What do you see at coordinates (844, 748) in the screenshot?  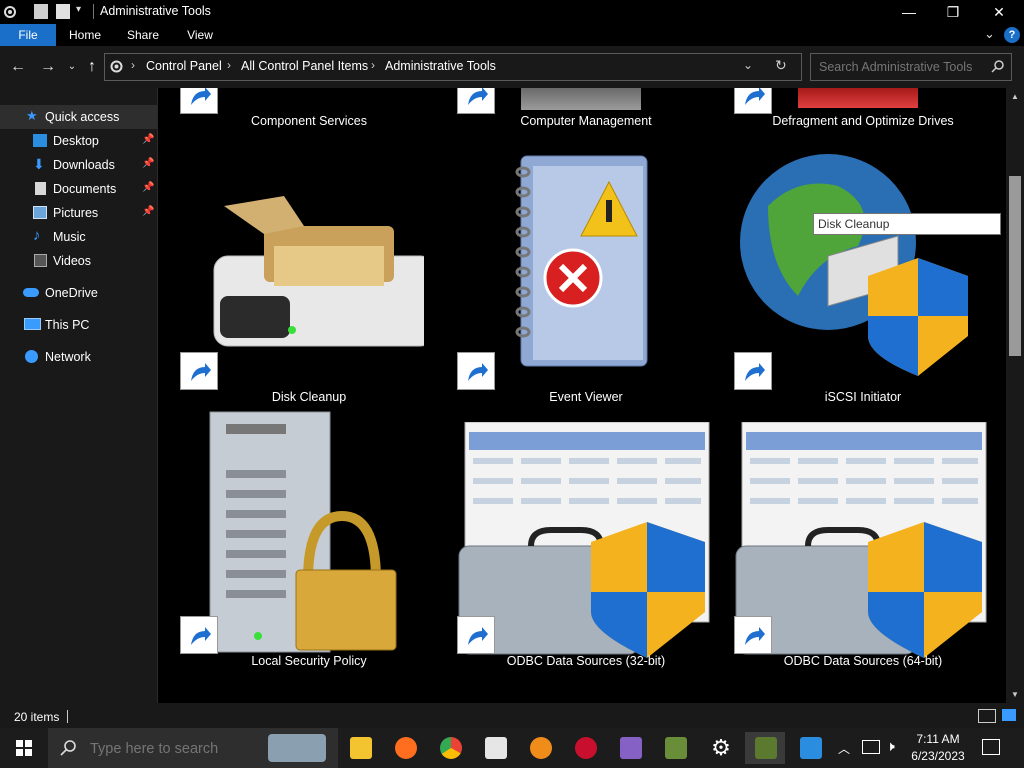 I see `show-hidden-icons-icon: ︿` at bounding box center [844, 748].